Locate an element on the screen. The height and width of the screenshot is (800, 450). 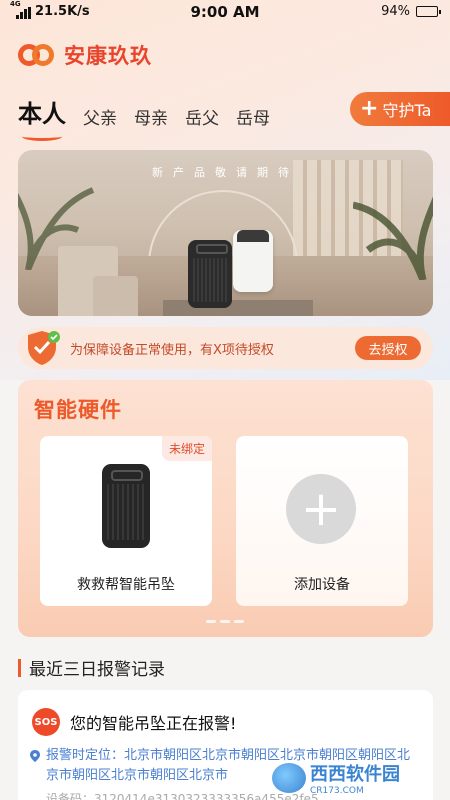
app-logo: 安康玖玖 is located at coordinates (85, 55).